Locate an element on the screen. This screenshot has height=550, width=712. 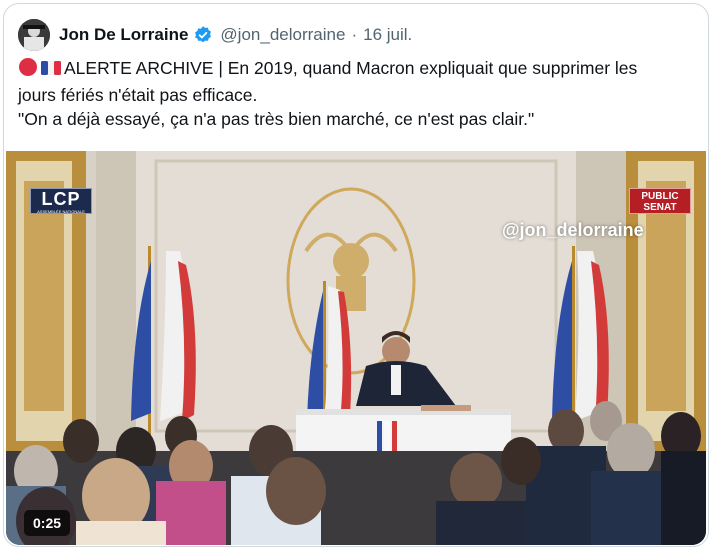
tweet-text-line-2: jours fériés n'était pas efficace. is located at coordinates (138, 95).